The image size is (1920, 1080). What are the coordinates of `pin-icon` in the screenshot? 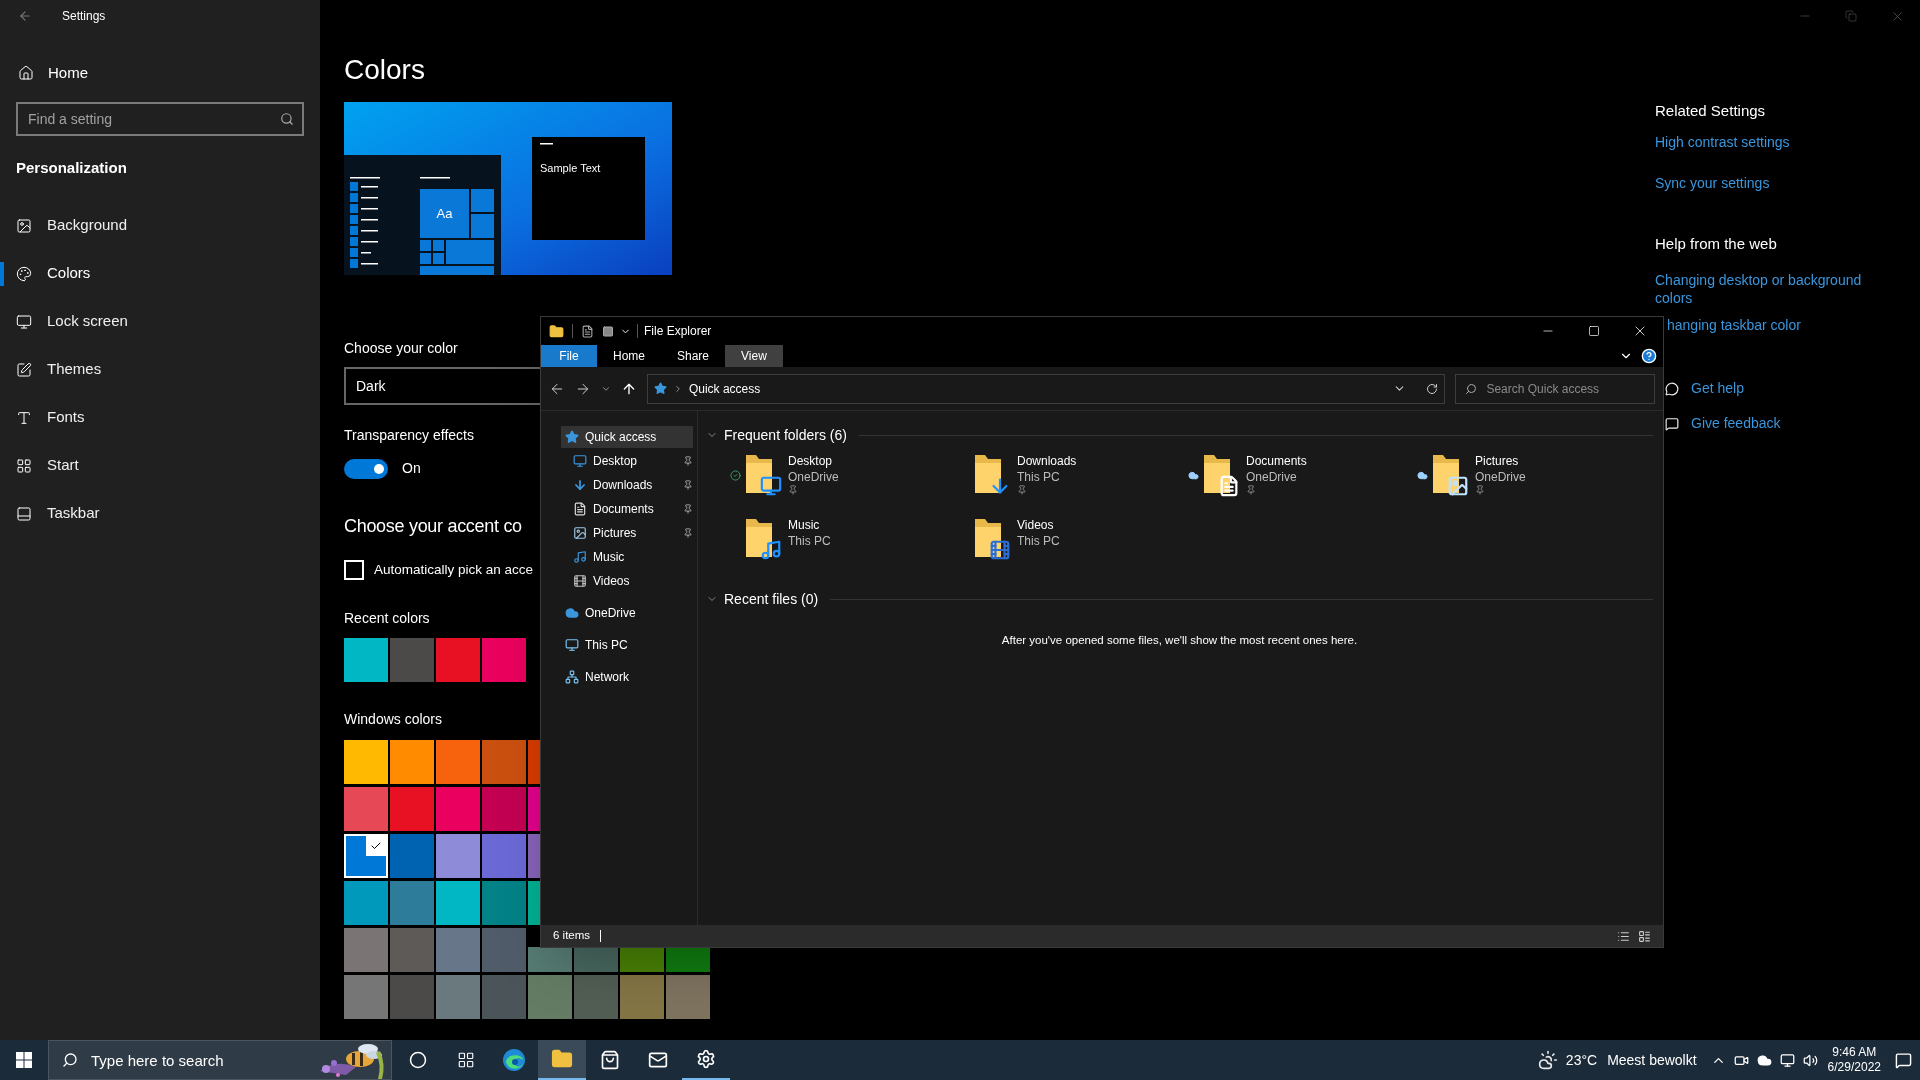 It's located at (1022, 490).